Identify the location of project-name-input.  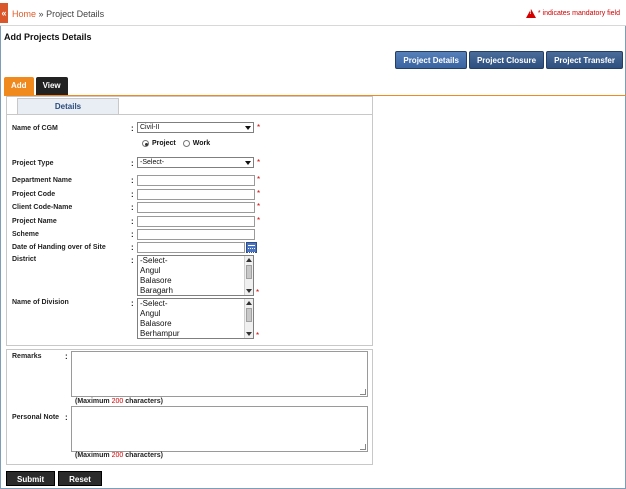
(196, 221).